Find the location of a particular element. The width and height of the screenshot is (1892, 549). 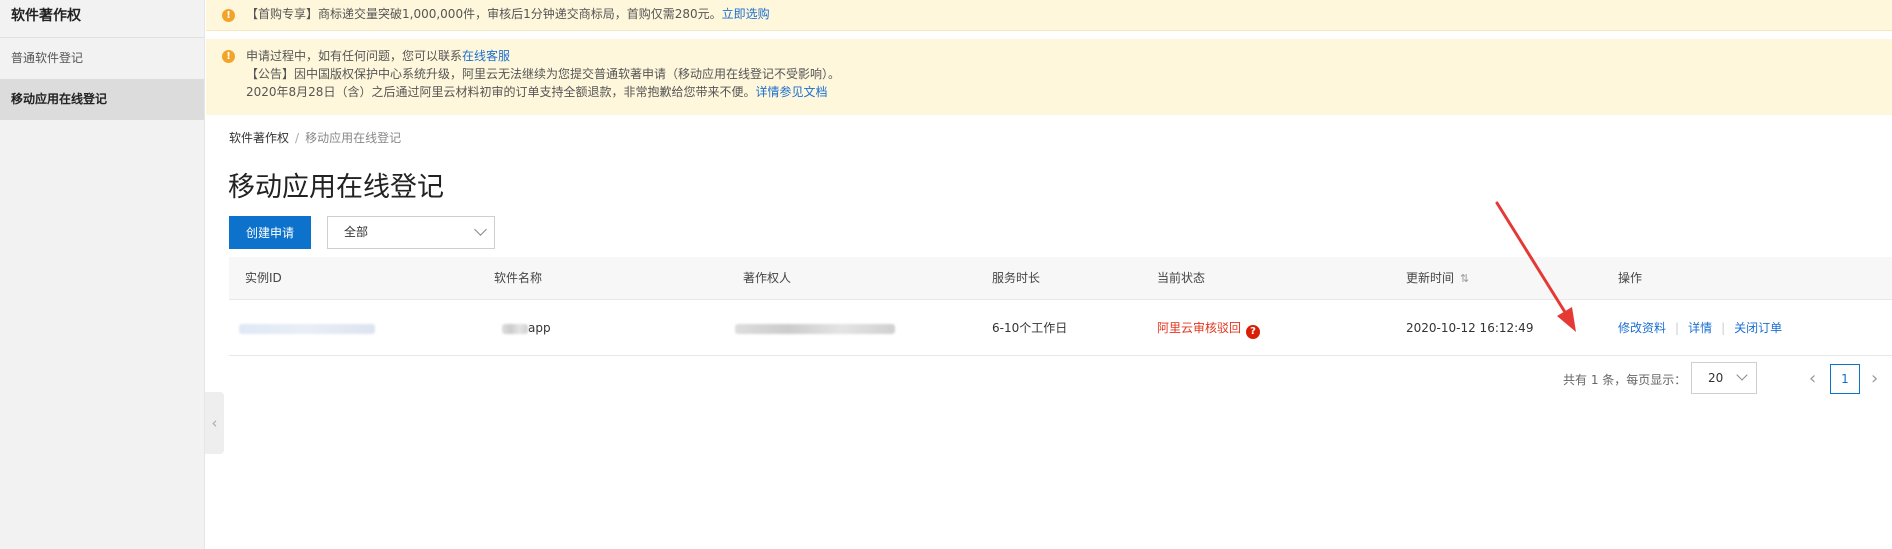

breadcrumb-root: 软件著作权 is located at coordinates (259, 138).